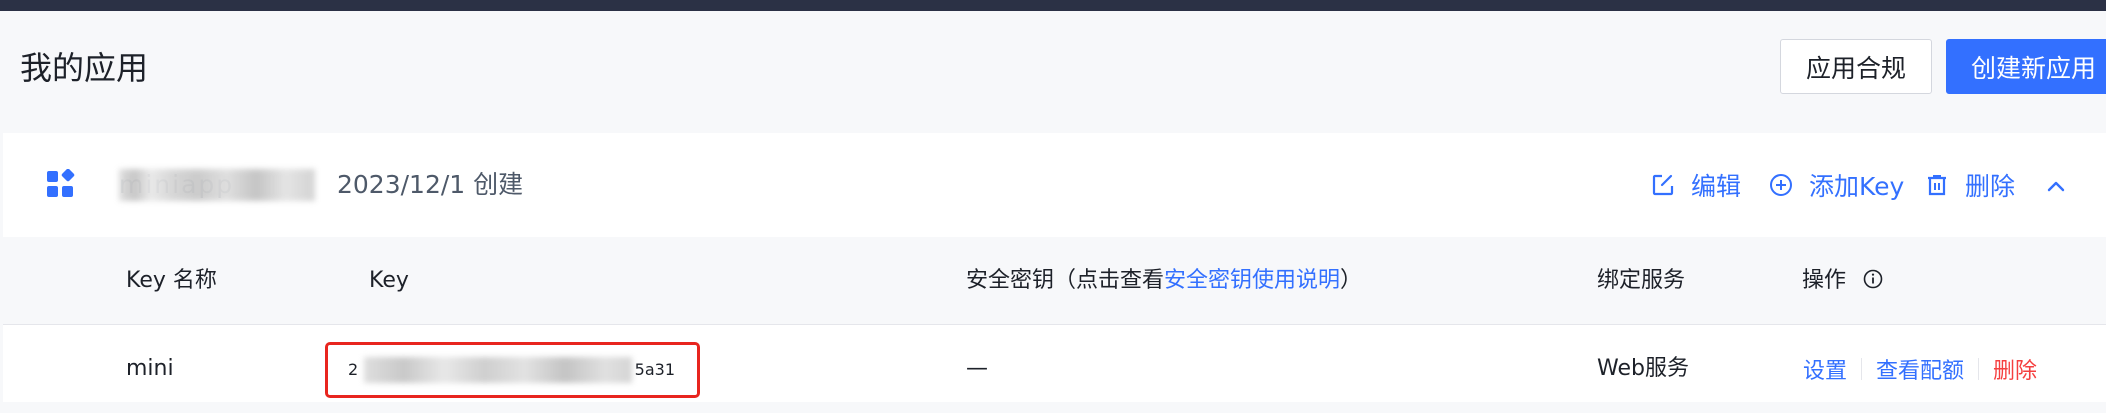 The height and width of the screenshot is (413, 2106). I want to click on chevron-up-icon, so click(2056, 186).